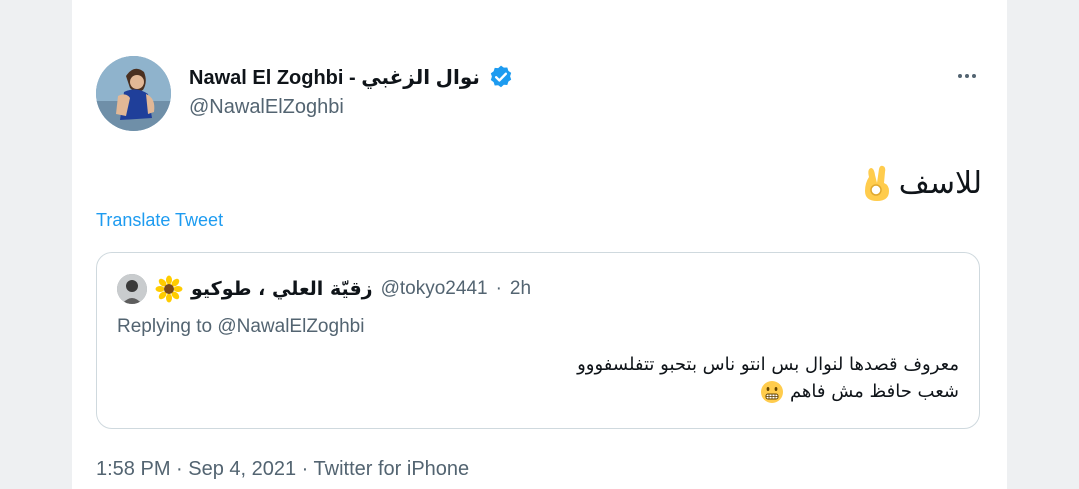 This screenshot has height=489, width=1079. I want to click on ok-hand-icon, so click(877, 183).